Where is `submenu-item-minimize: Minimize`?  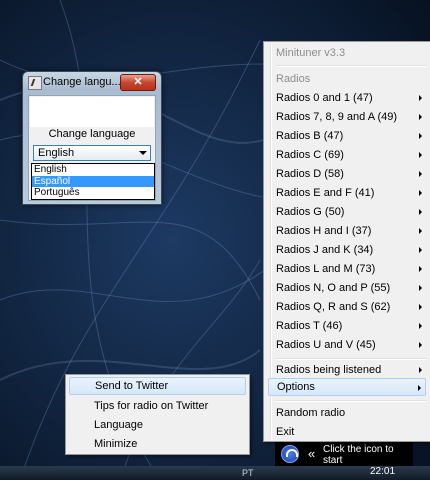
submenu-item-minimize: Minimize is located at coordinates (169, 444).